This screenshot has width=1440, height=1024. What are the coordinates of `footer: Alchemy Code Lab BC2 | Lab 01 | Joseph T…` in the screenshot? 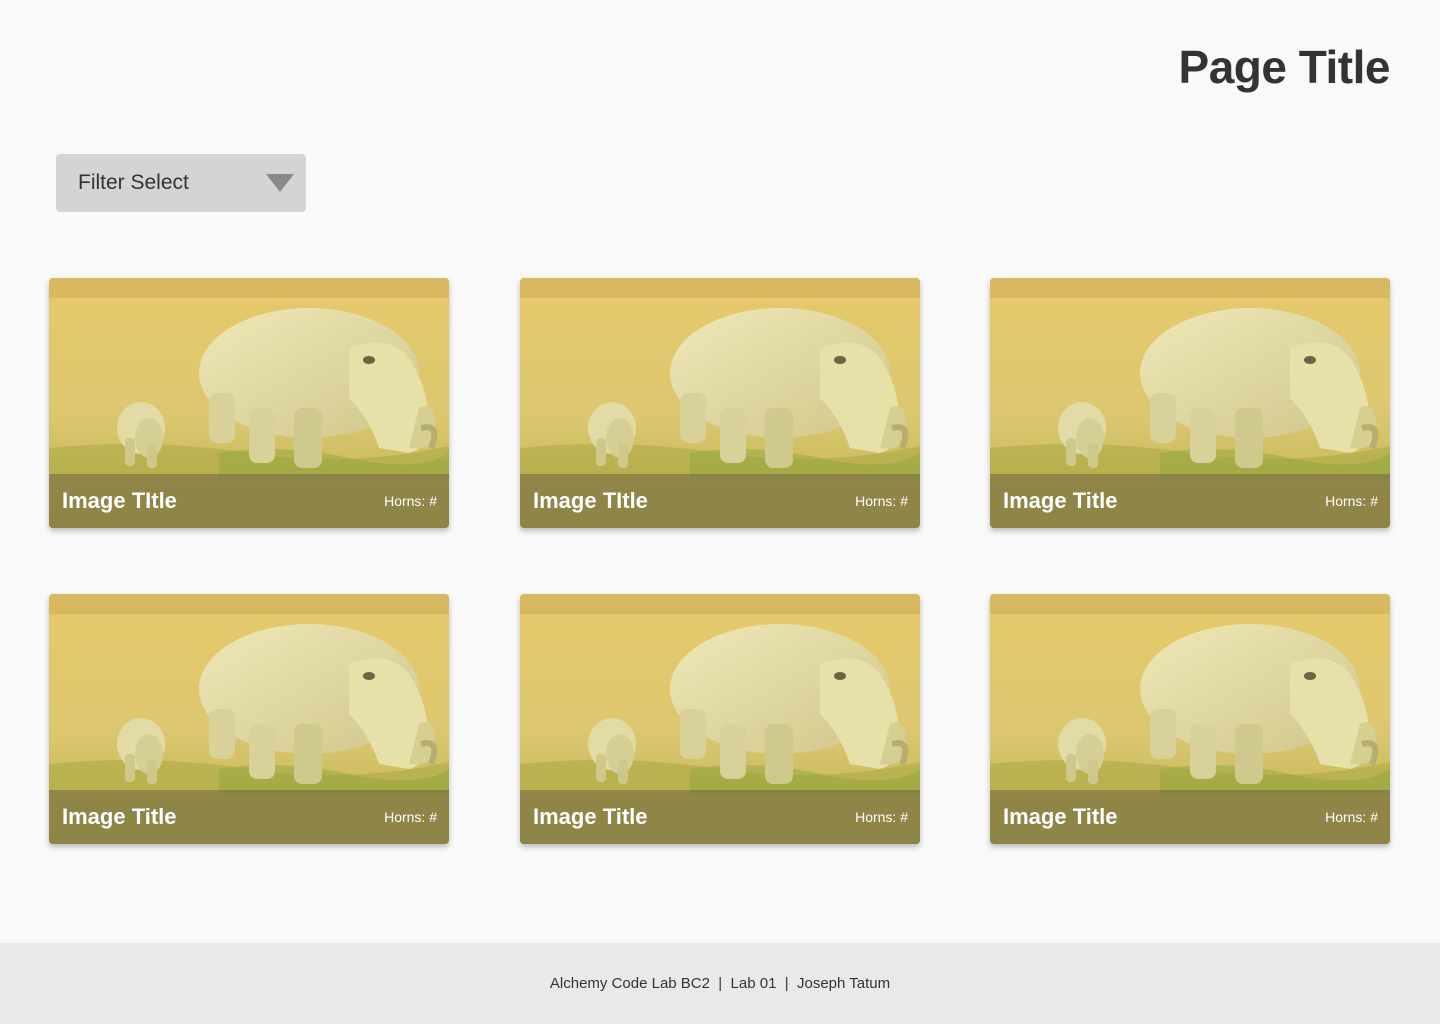 It's located at (720, 983).